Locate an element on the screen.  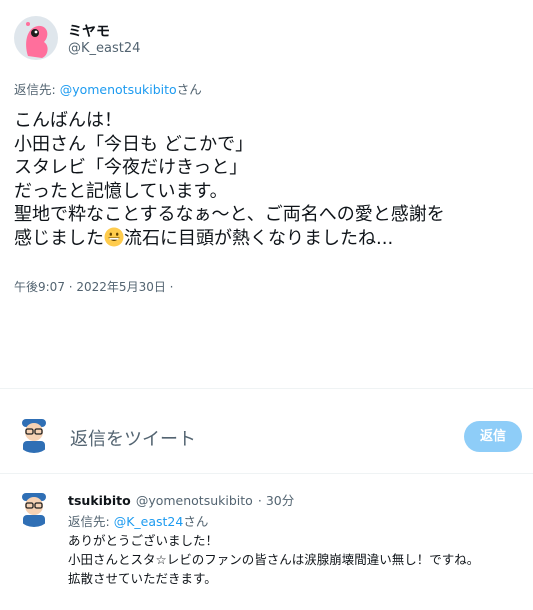
author-handle: @K_east24 is located at coordinates (104, 48).